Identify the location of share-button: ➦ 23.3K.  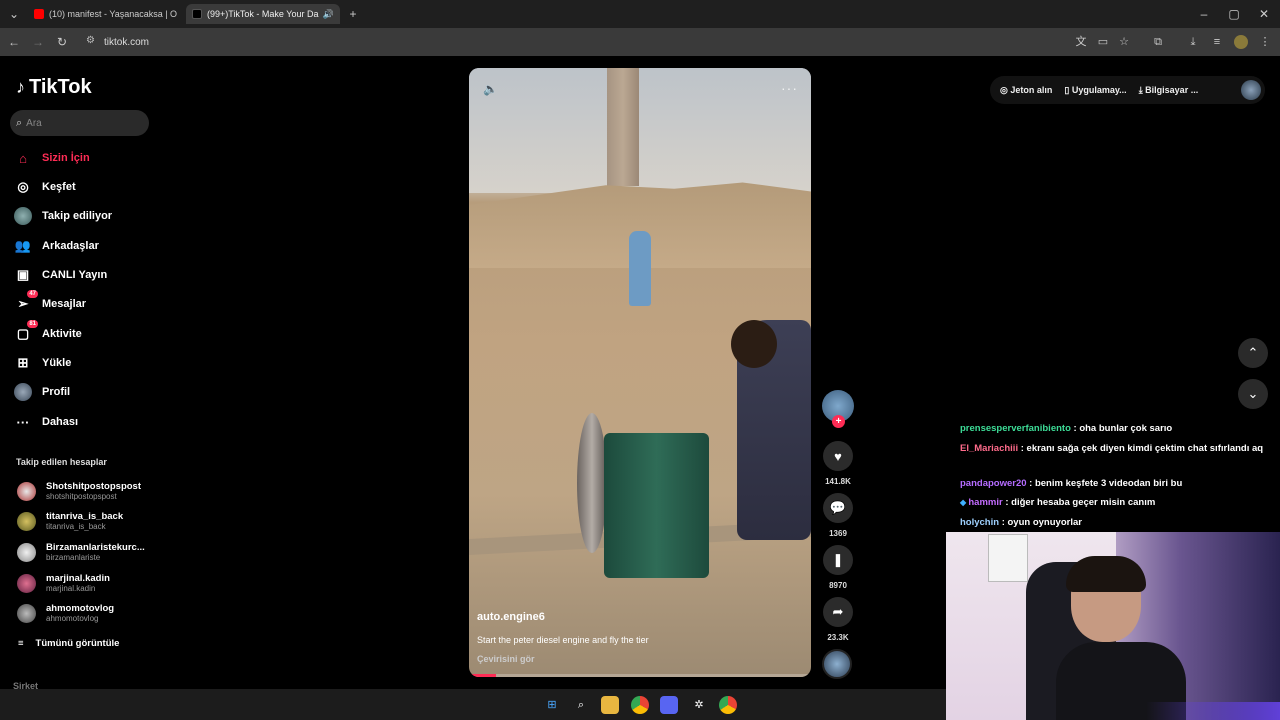
(838, 619).